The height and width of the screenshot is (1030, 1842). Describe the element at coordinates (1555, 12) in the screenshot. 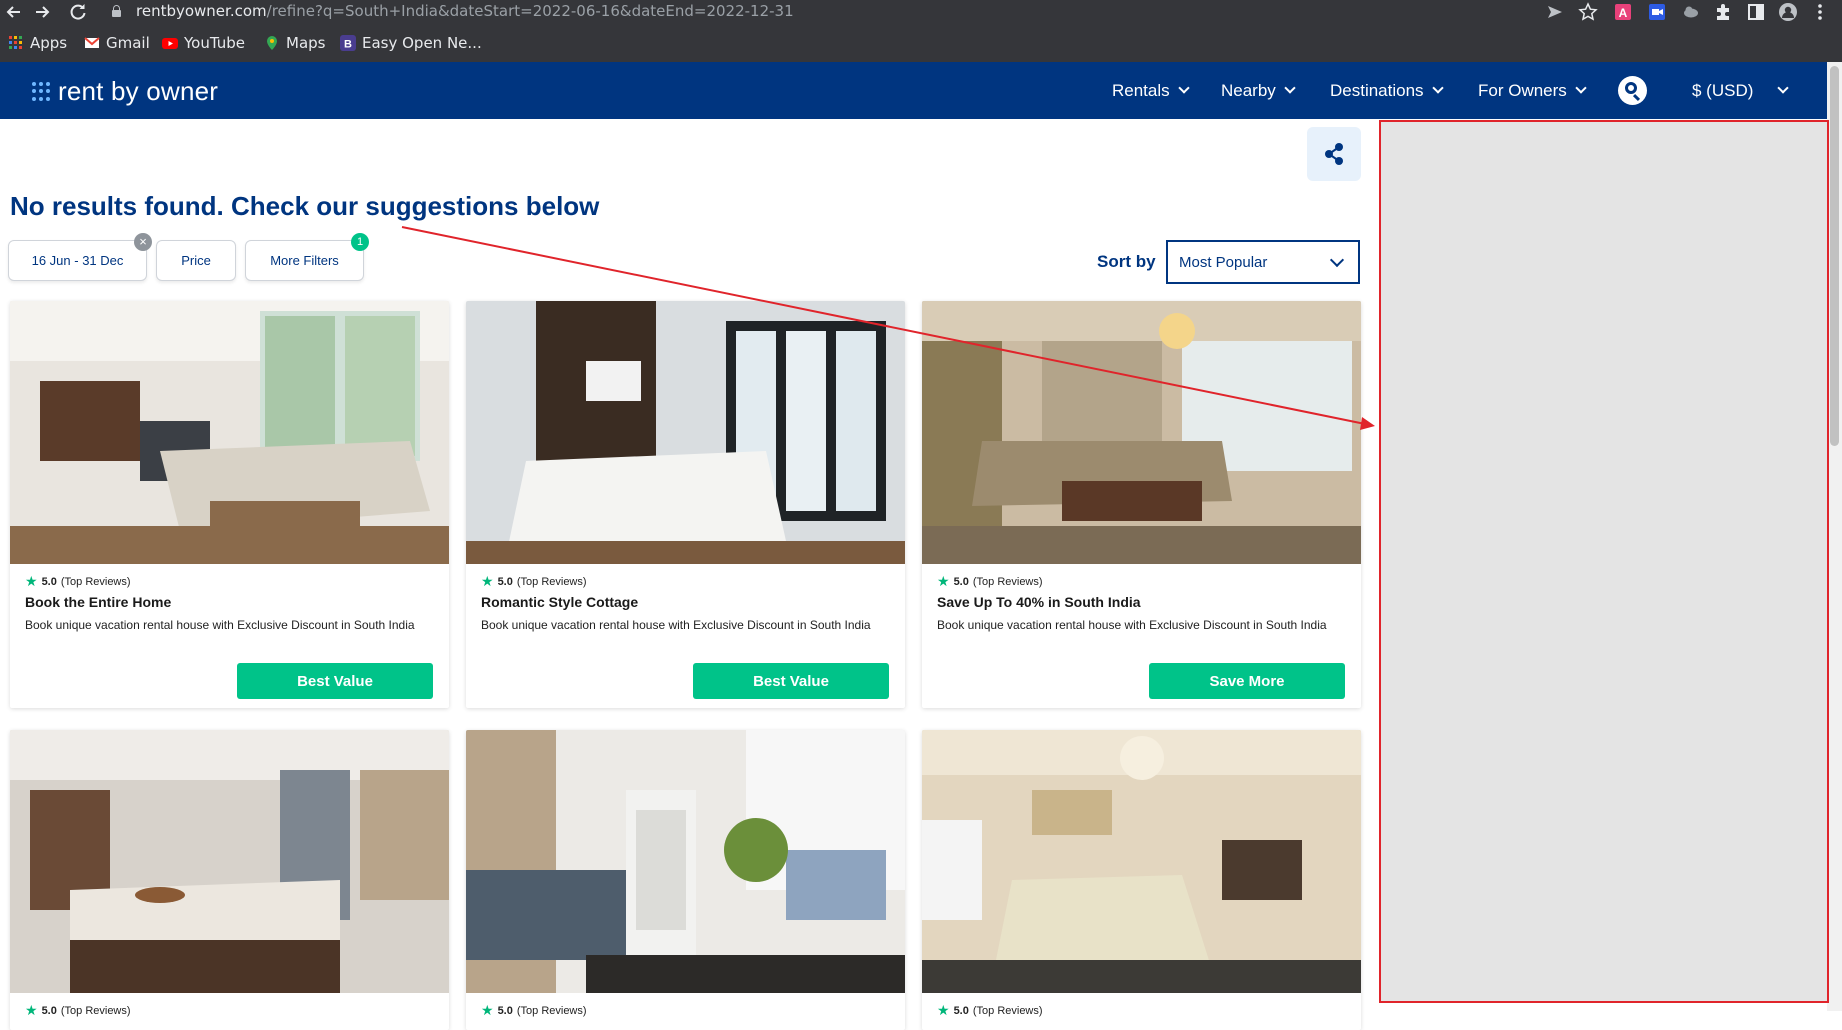

I see `send-icon` at that location.